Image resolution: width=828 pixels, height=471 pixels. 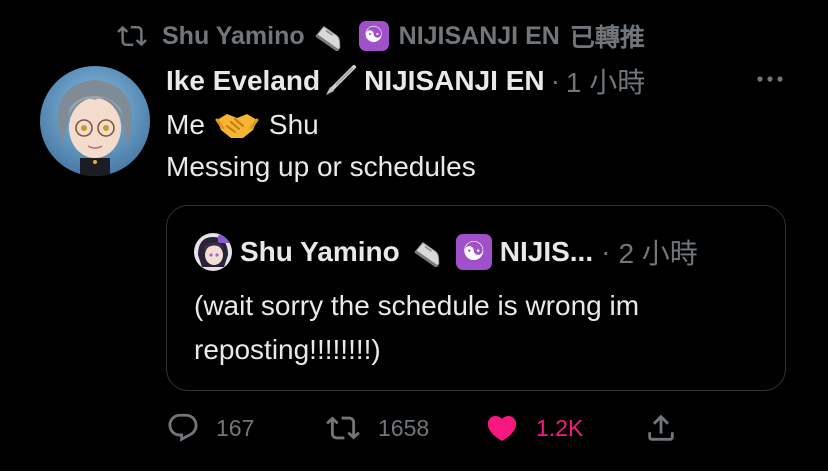 What do you see at coordinates (533, 428) in the screenshot?
I see `like-button: 1.2K` at bounding box center [533, 428].